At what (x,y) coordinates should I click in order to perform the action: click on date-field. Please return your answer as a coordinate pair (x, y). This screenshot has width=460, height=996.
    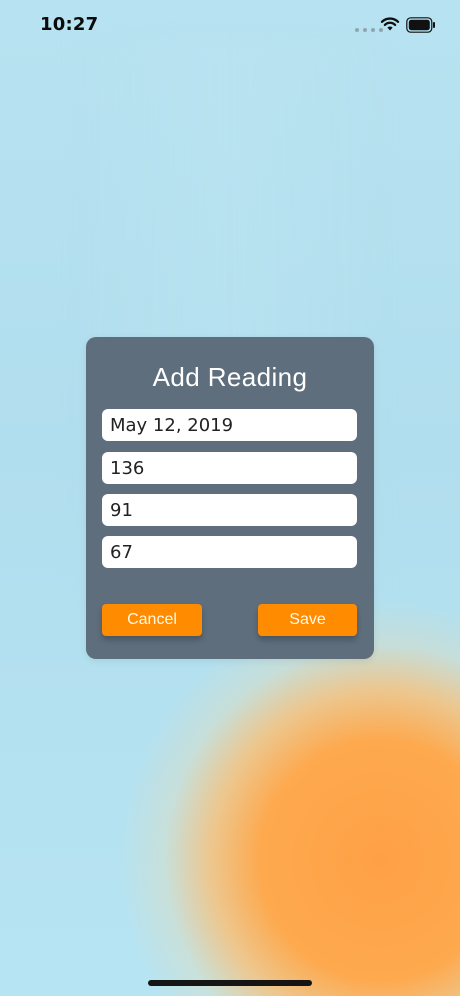
    Looking at the image, I should click on (229, 425).